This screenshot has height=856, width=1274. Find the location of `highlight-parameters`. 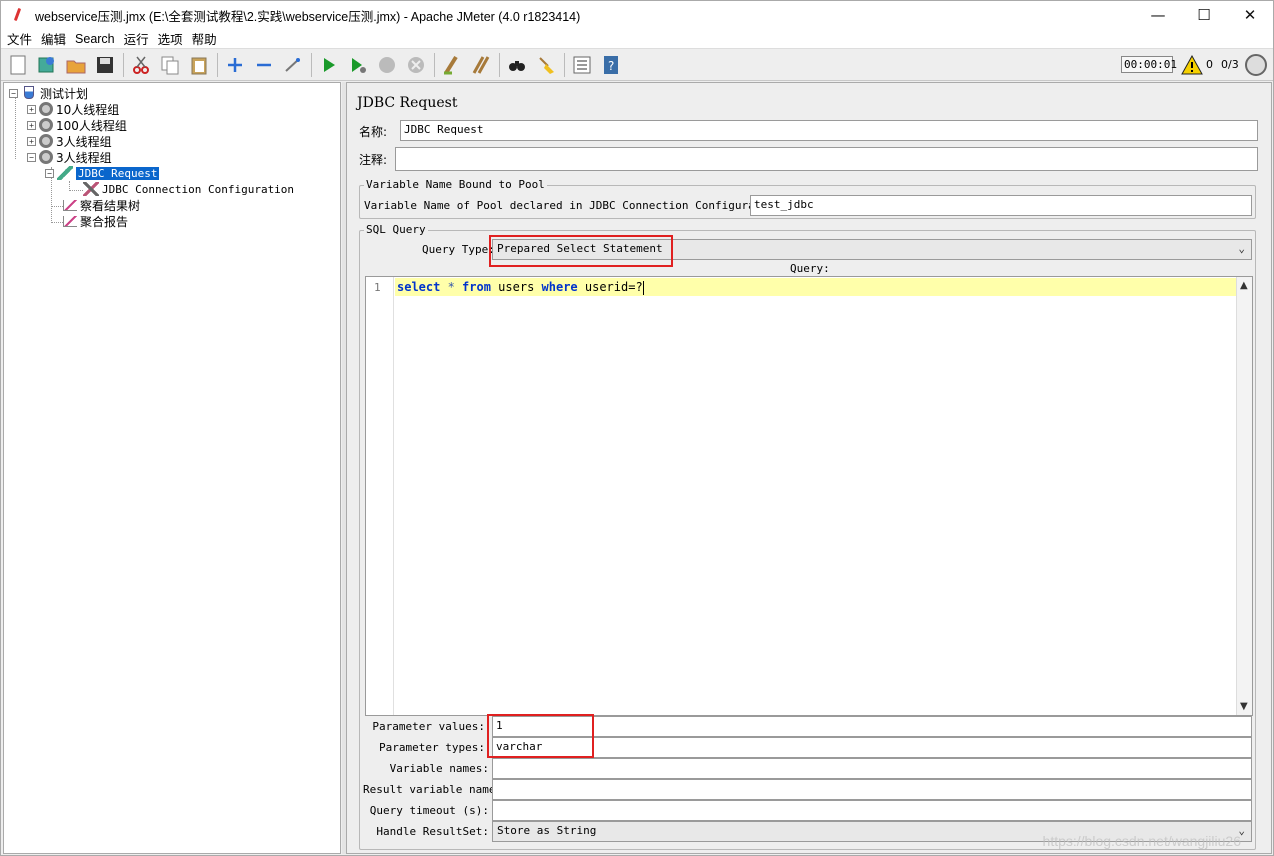

highlight-parameters is located at coordinates (540, 736).